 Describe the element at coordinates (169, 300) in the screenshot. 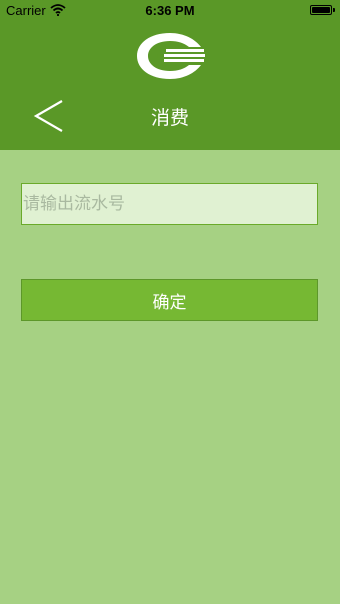

I see `confirm-button: 确定` at that location.